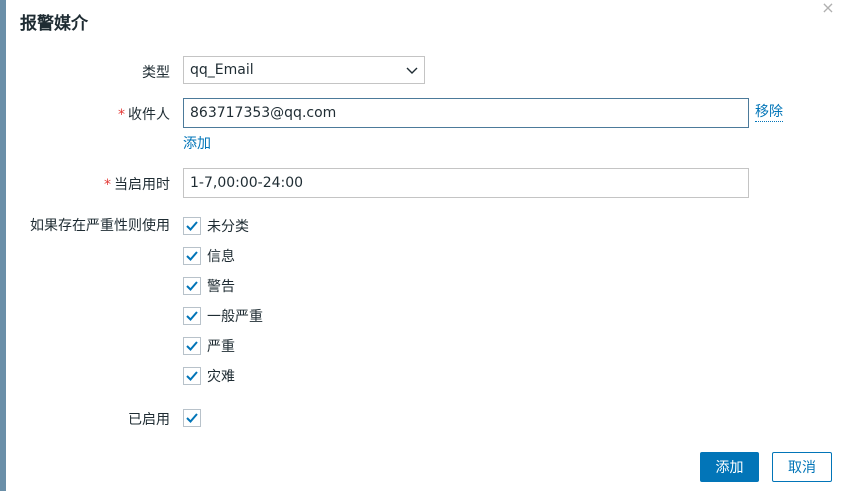 This screenshot has height=491, width=841. What do you see at coordinates (221, 377) in the screenshot?
I see `severity-label-disaster: 灾难` at bounding box center [221, 377].